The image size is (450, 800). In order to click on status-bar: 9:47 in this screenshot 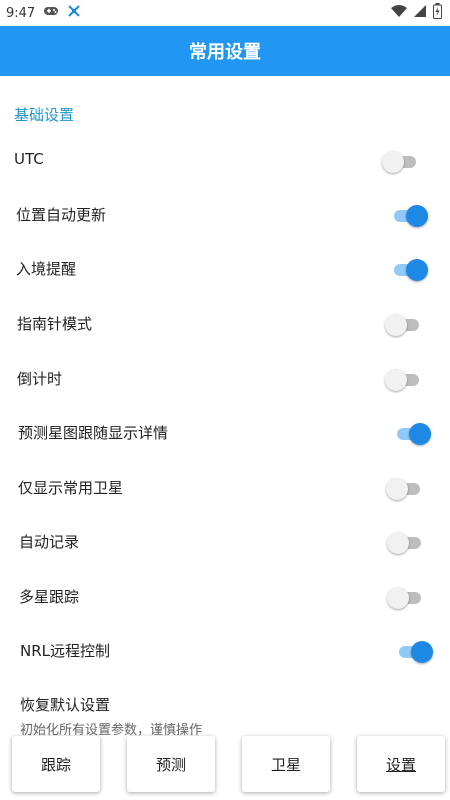, I will do `click(225, 13)`.